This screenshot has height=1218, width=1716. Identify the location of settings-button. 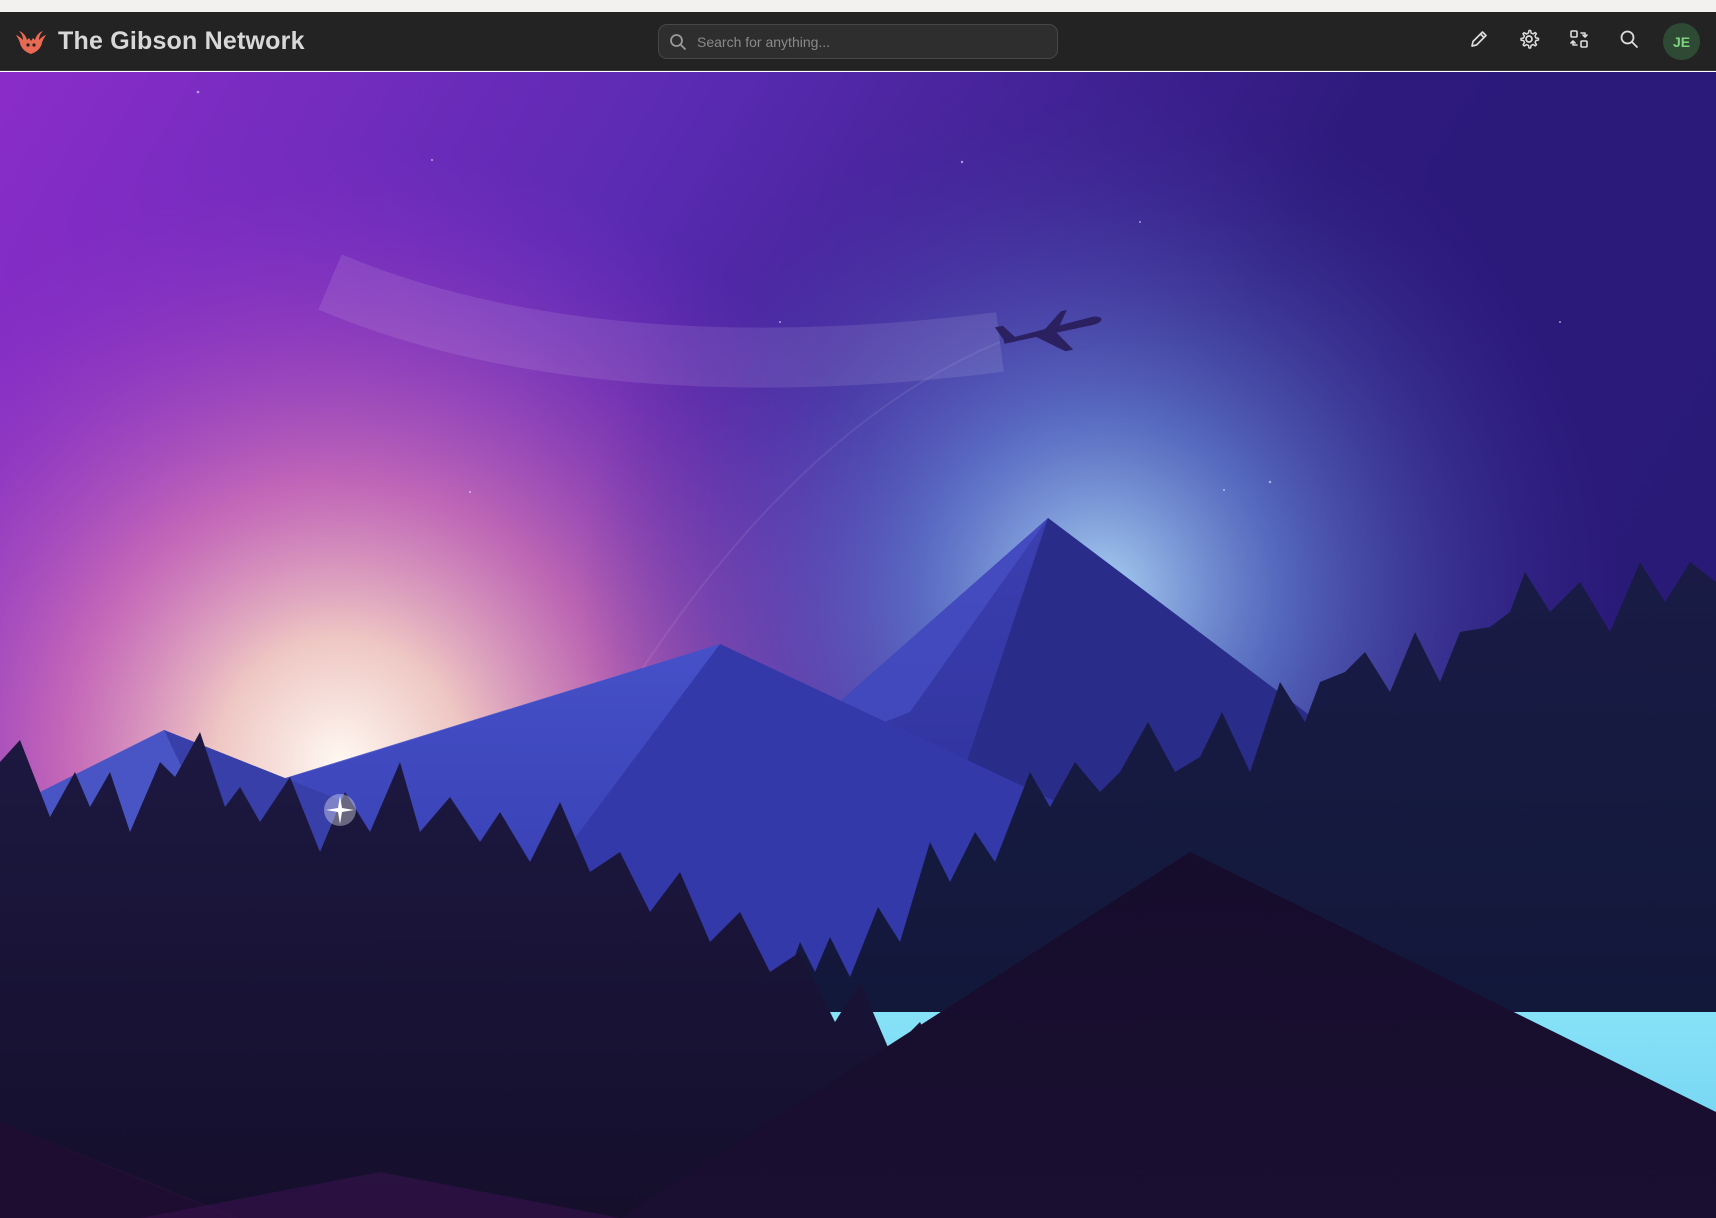
(1529, 42).